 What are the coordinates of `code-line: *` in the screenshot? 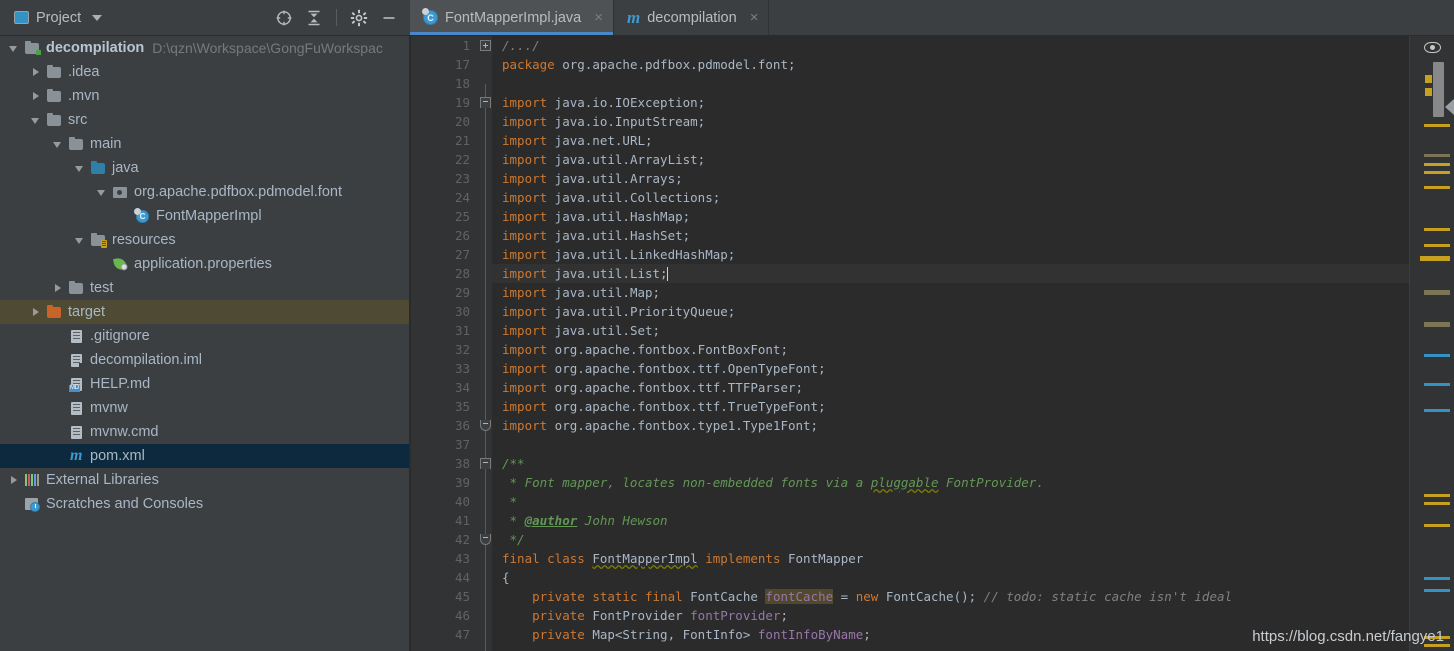 It's located at (950, 501).